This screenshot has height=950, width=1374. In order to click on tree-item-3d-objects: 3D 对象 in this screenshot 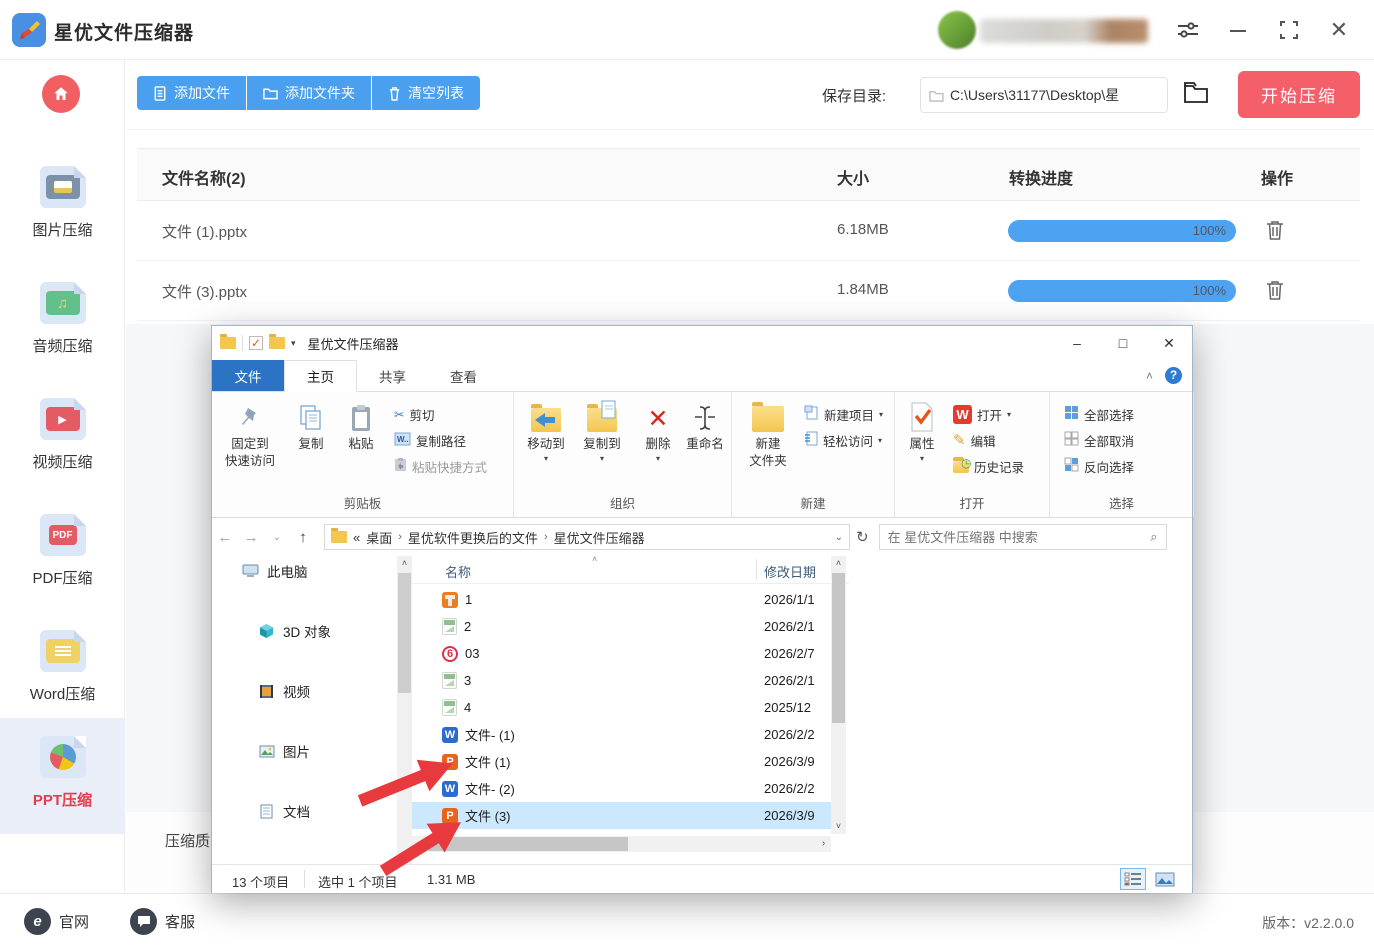, I will do `click(304, 631)`.